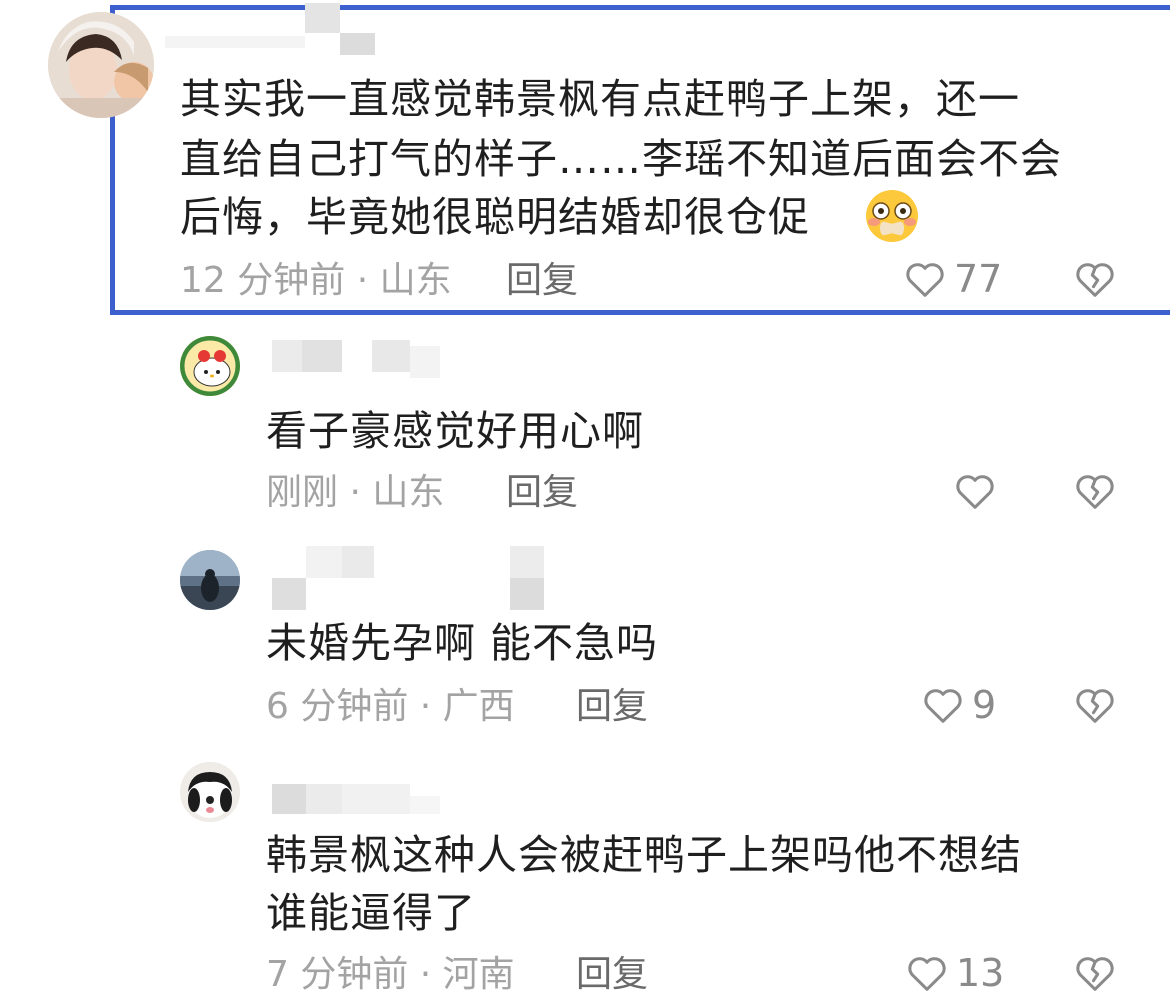 The width and height of the screenshot is (1170, 1000). I want to click on like-count: 77, so click(978, 279).